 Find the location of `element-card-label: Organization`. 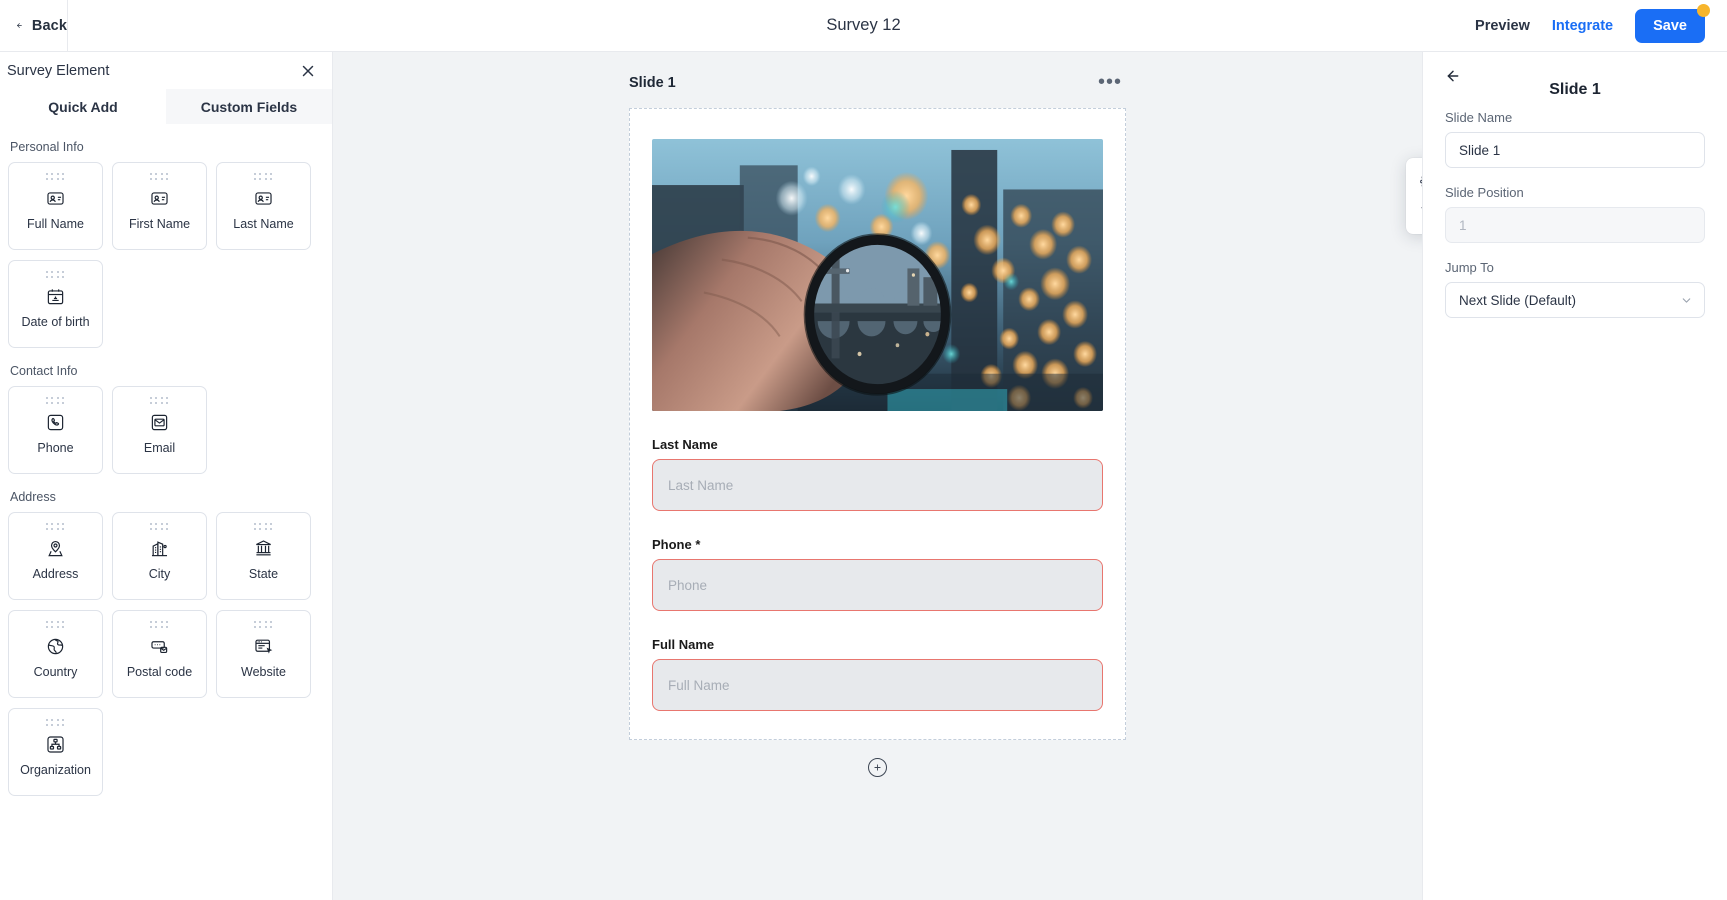

element-card-label: Organization is located at coordinates (55, 769).